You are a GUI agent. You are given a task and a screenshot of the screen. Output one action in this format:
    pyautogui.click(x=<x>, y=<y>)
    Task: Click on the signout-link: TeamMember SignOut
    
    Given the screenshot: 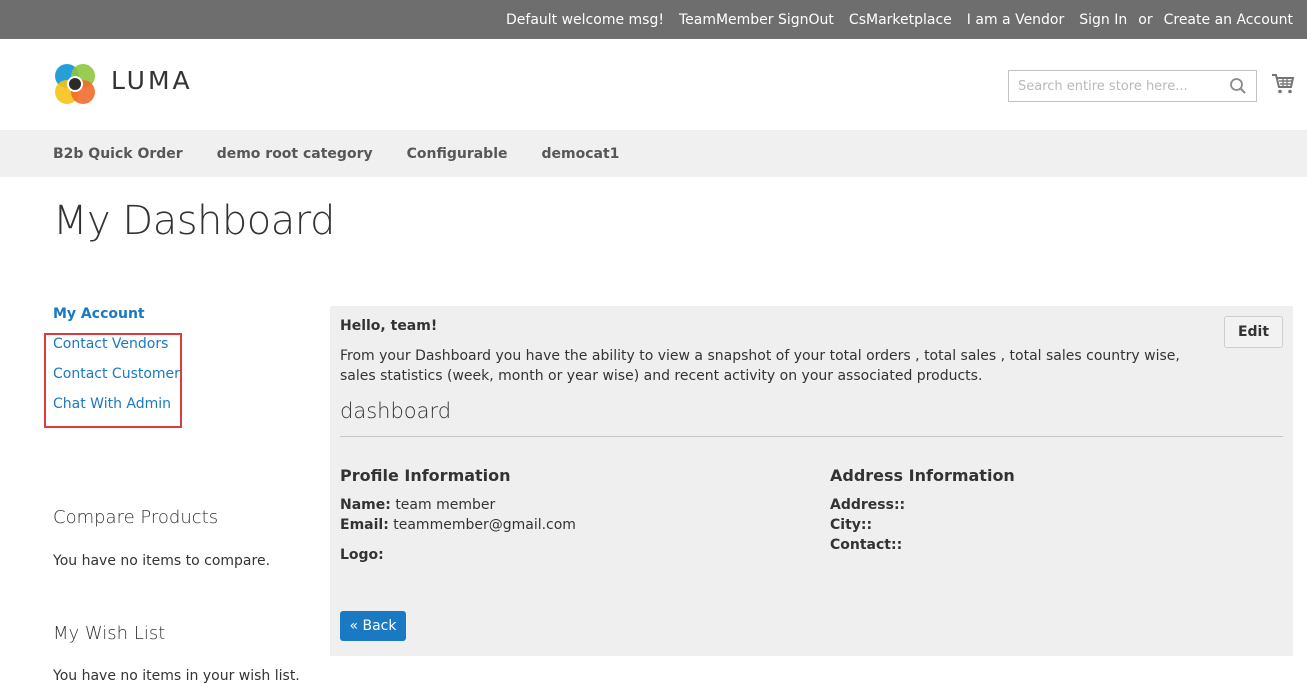 What is the action you would take?
    pyautogui.click(x=756, y=20)
    